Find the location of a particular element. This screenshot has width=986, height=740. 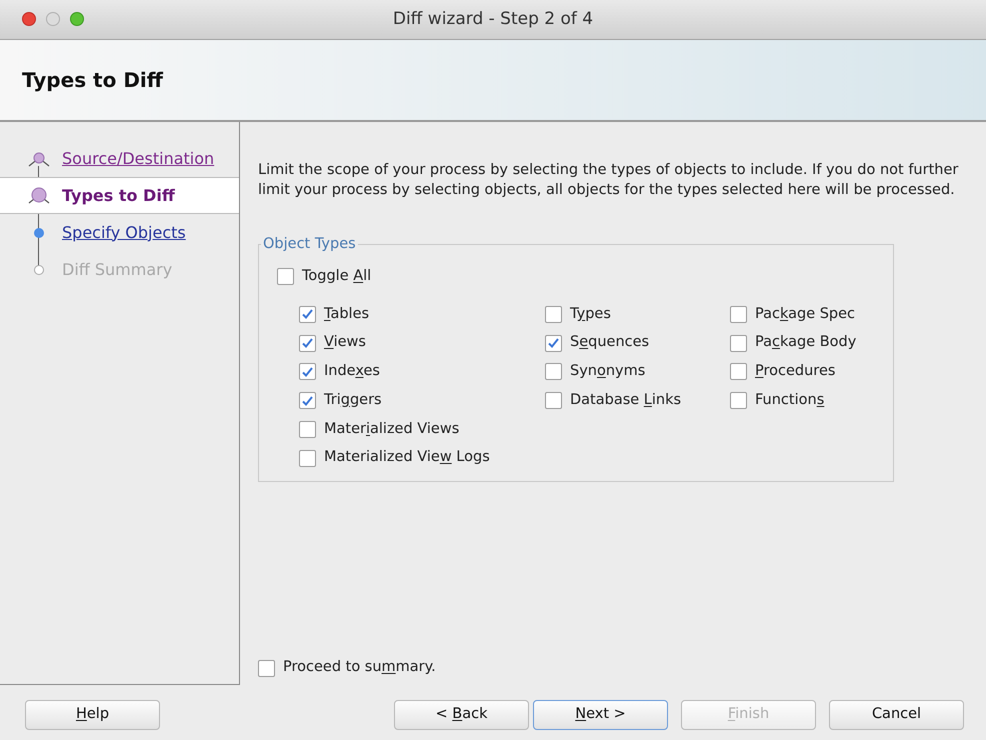

group-title: Object Types is located at coordinates (309, 244).